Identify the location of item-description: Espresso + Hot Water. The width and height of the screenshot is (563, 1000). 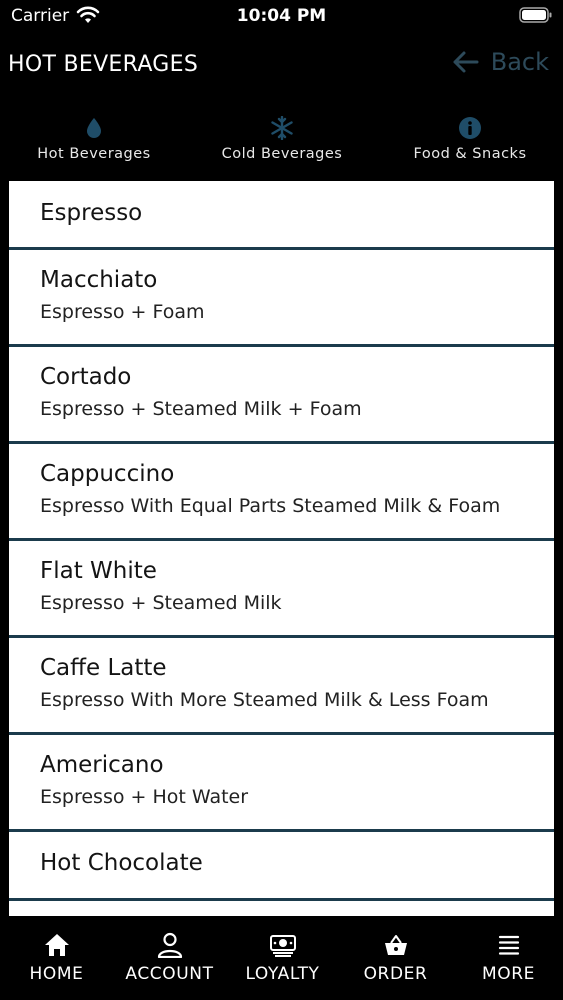
(144, 797).